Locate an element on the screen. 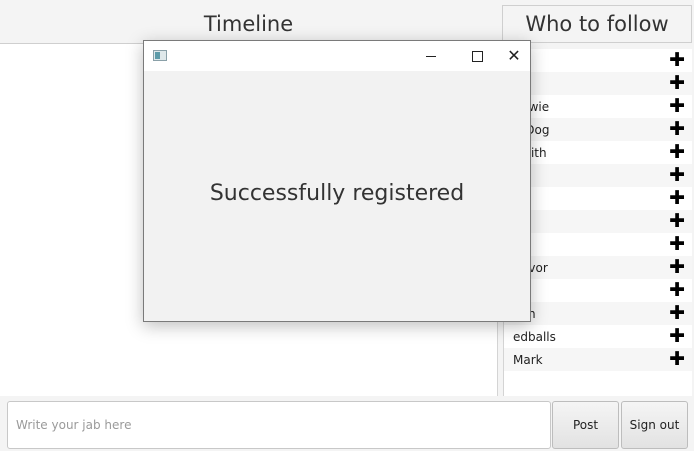 This screenshot has width=694, height=451. follow-row: smith✚ is located at coordinates (598, 152).